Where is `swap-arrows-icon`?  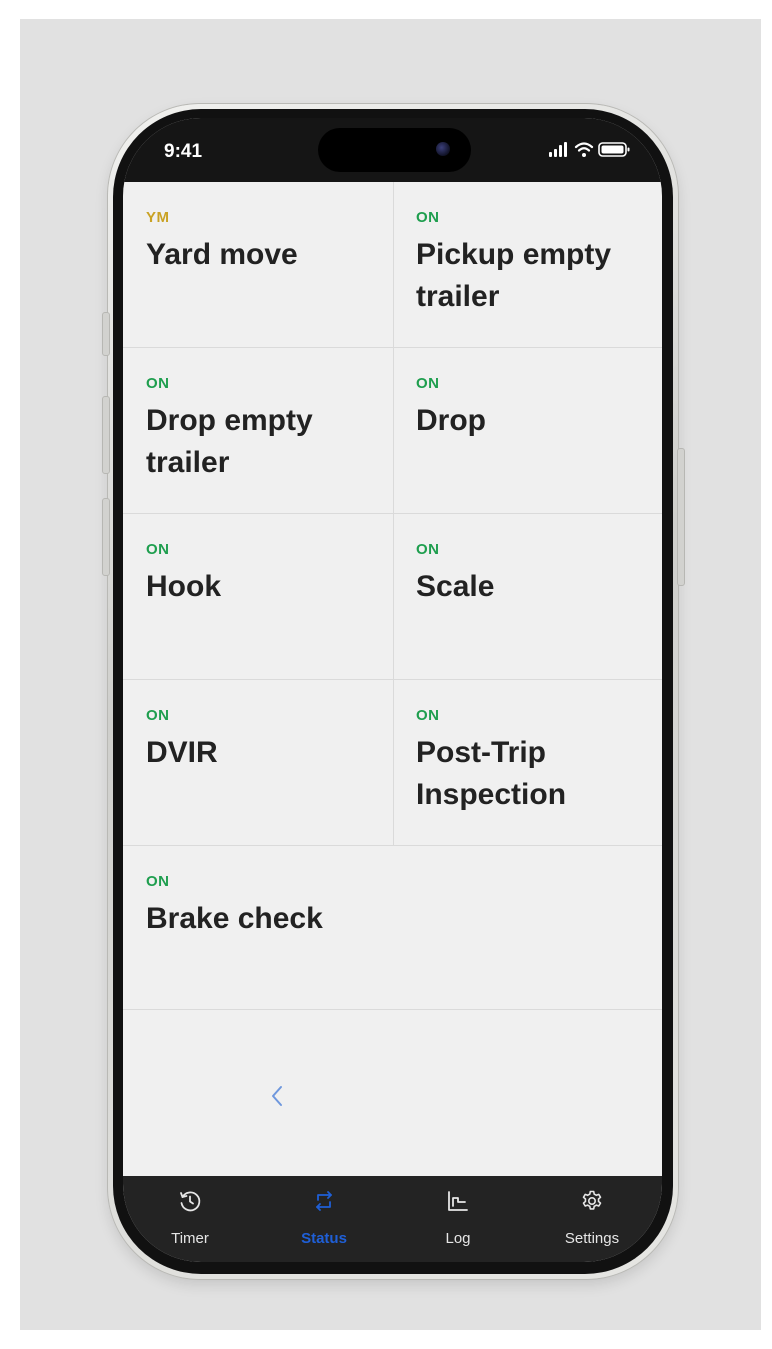
swap-arrows-icon is located at coordinates (324, 1201).